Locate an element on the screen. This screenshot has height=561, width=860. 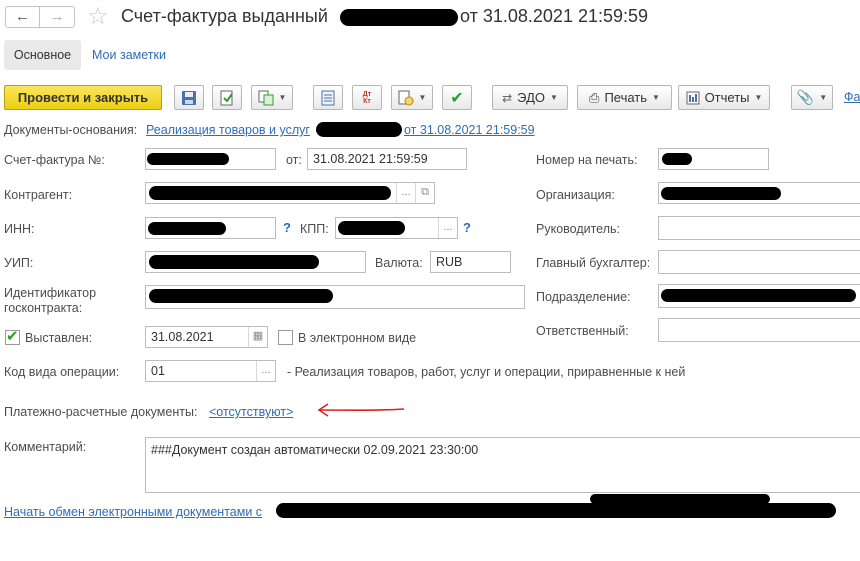
calendar-icon: ▦ is located at coordinates (257, 337).